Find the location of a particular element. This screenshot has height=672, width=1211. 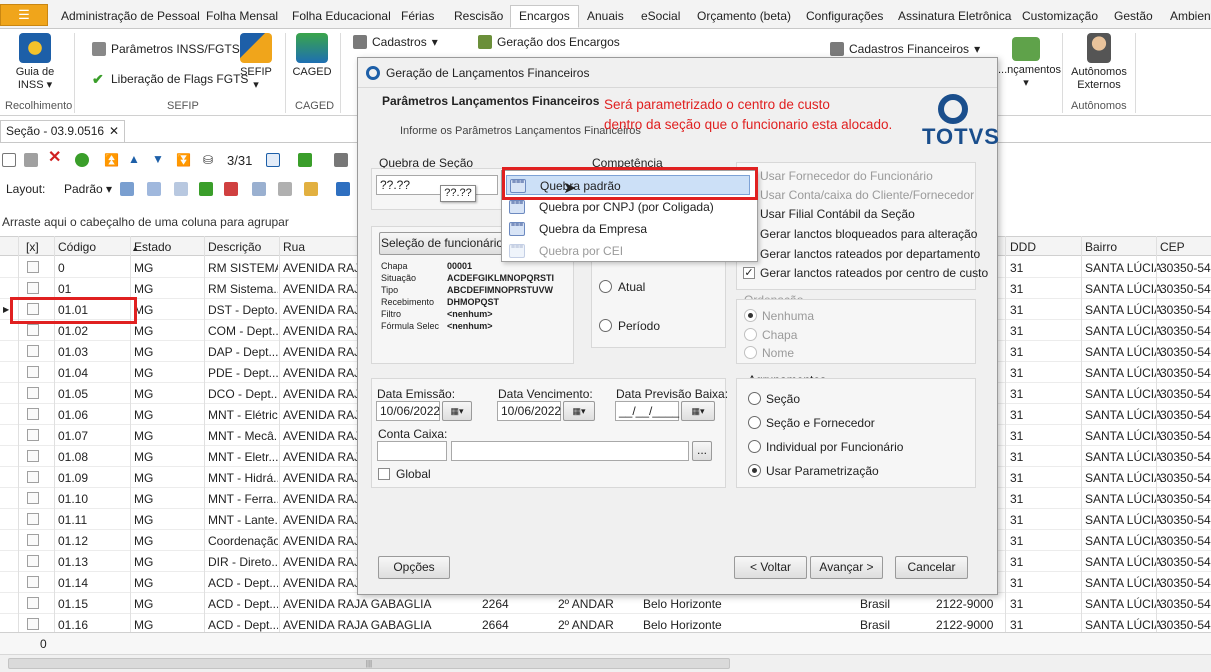

tab-ferias: Férias is located at coordinates (417, 17).